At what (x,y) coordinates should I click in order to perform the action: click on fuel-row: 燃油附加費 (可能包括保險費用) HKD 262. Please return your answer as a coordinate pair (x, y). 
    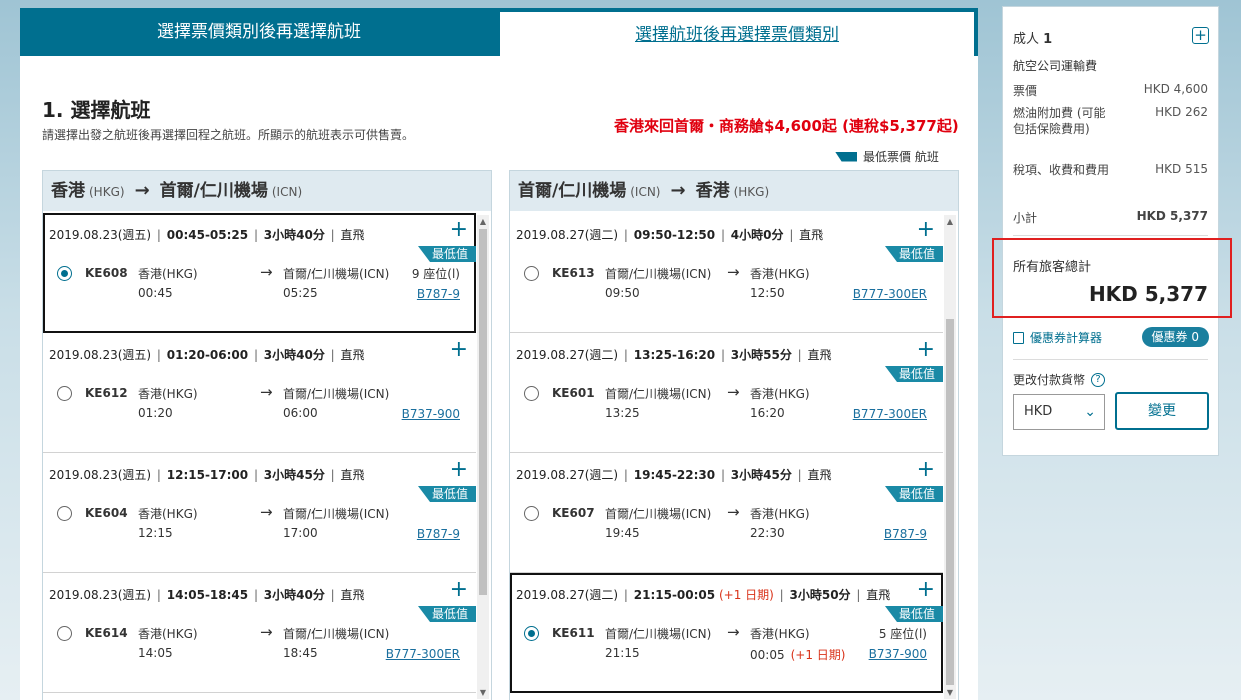
    Looking at the image, I should click on (1110, 121).